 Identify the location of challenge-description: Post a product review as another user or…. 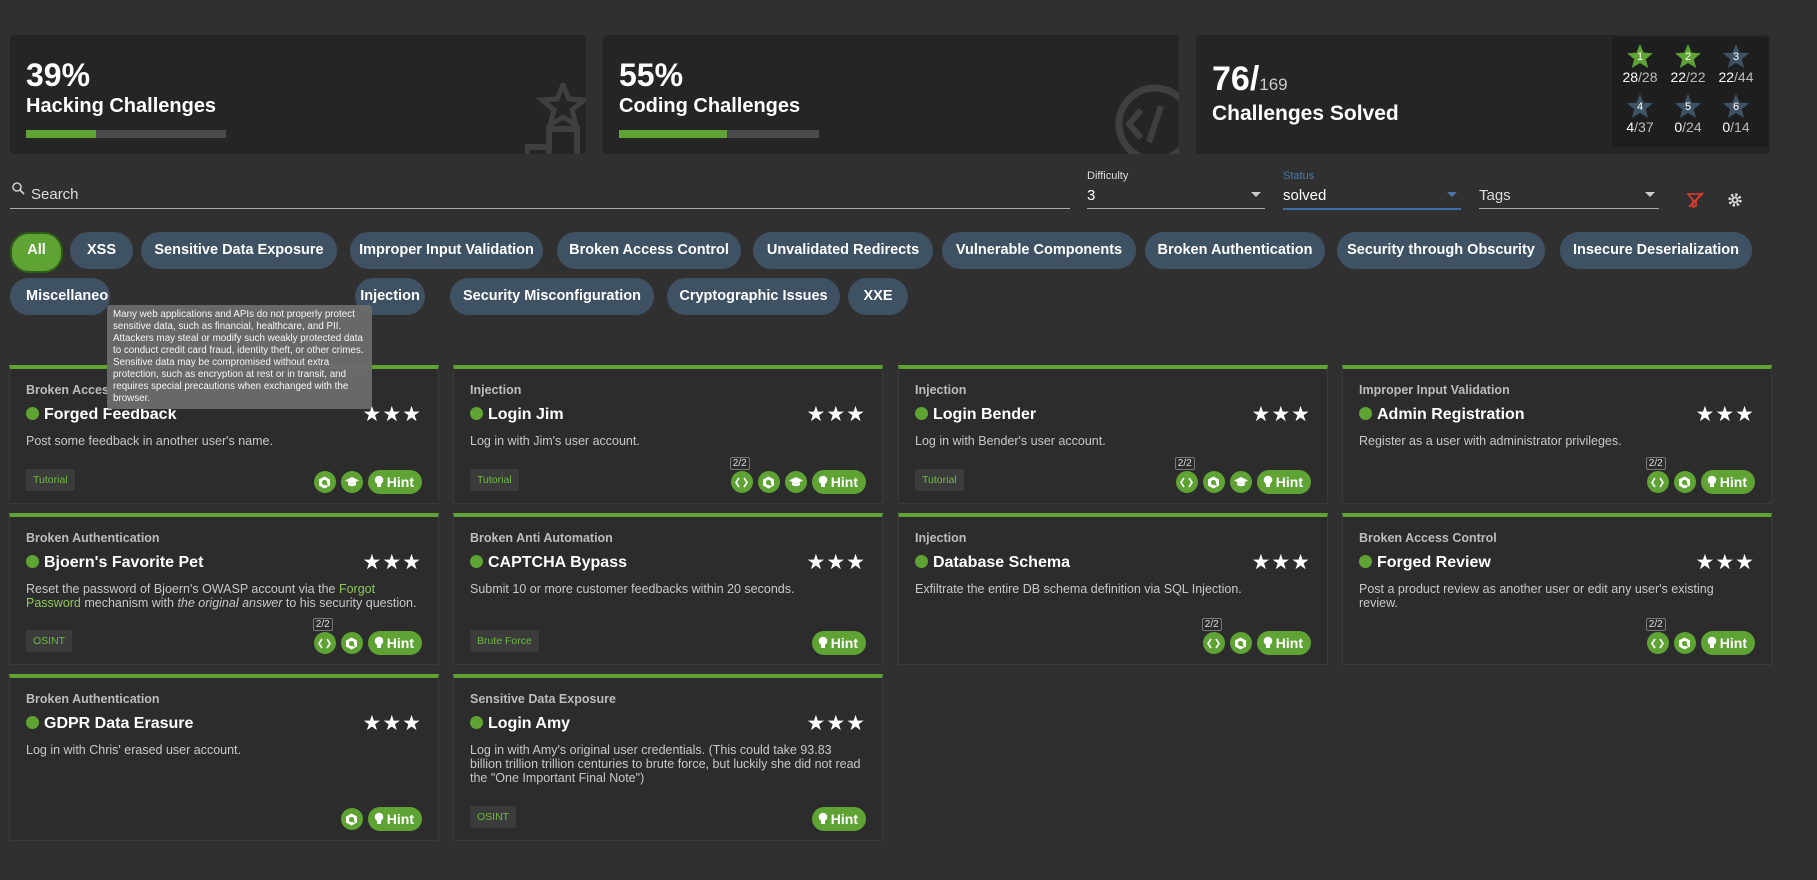
(1536, 596).